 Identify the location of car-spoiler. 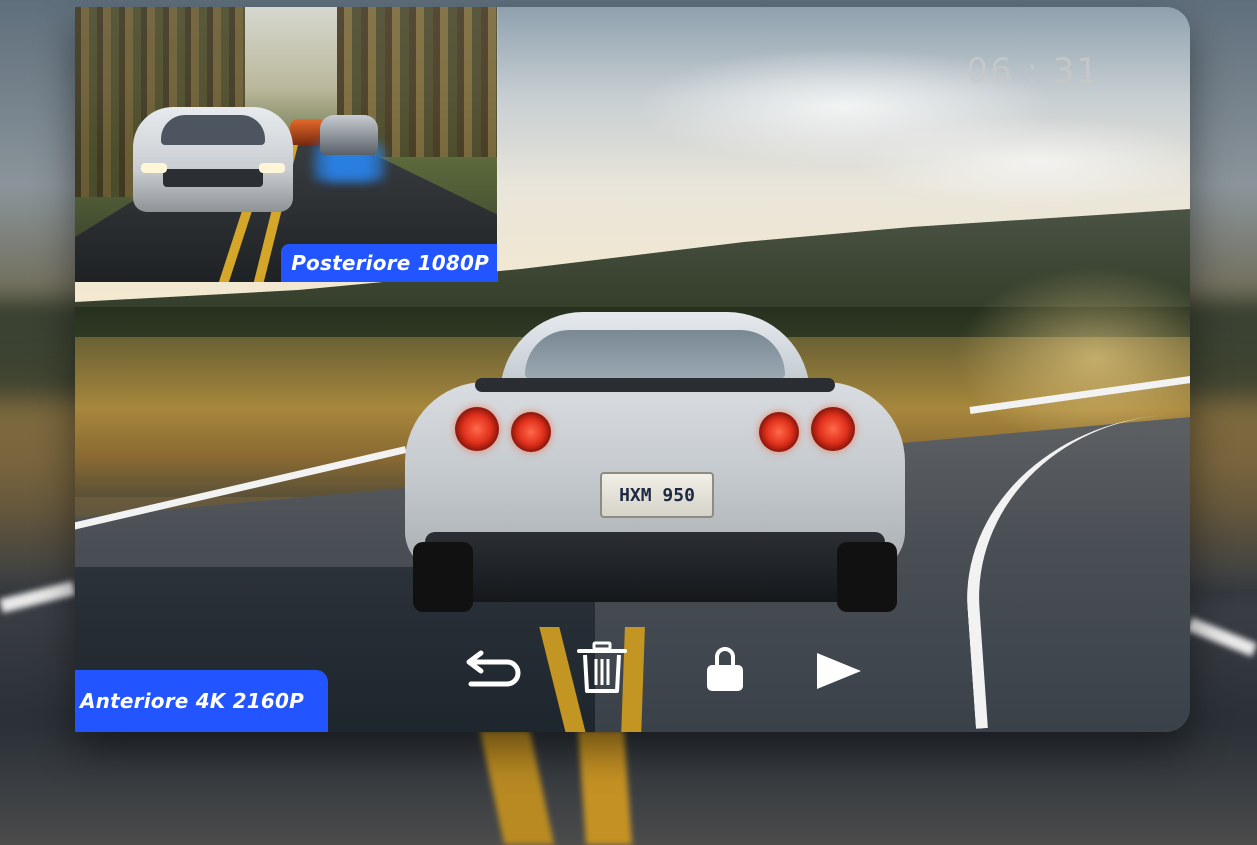
(655, 385).